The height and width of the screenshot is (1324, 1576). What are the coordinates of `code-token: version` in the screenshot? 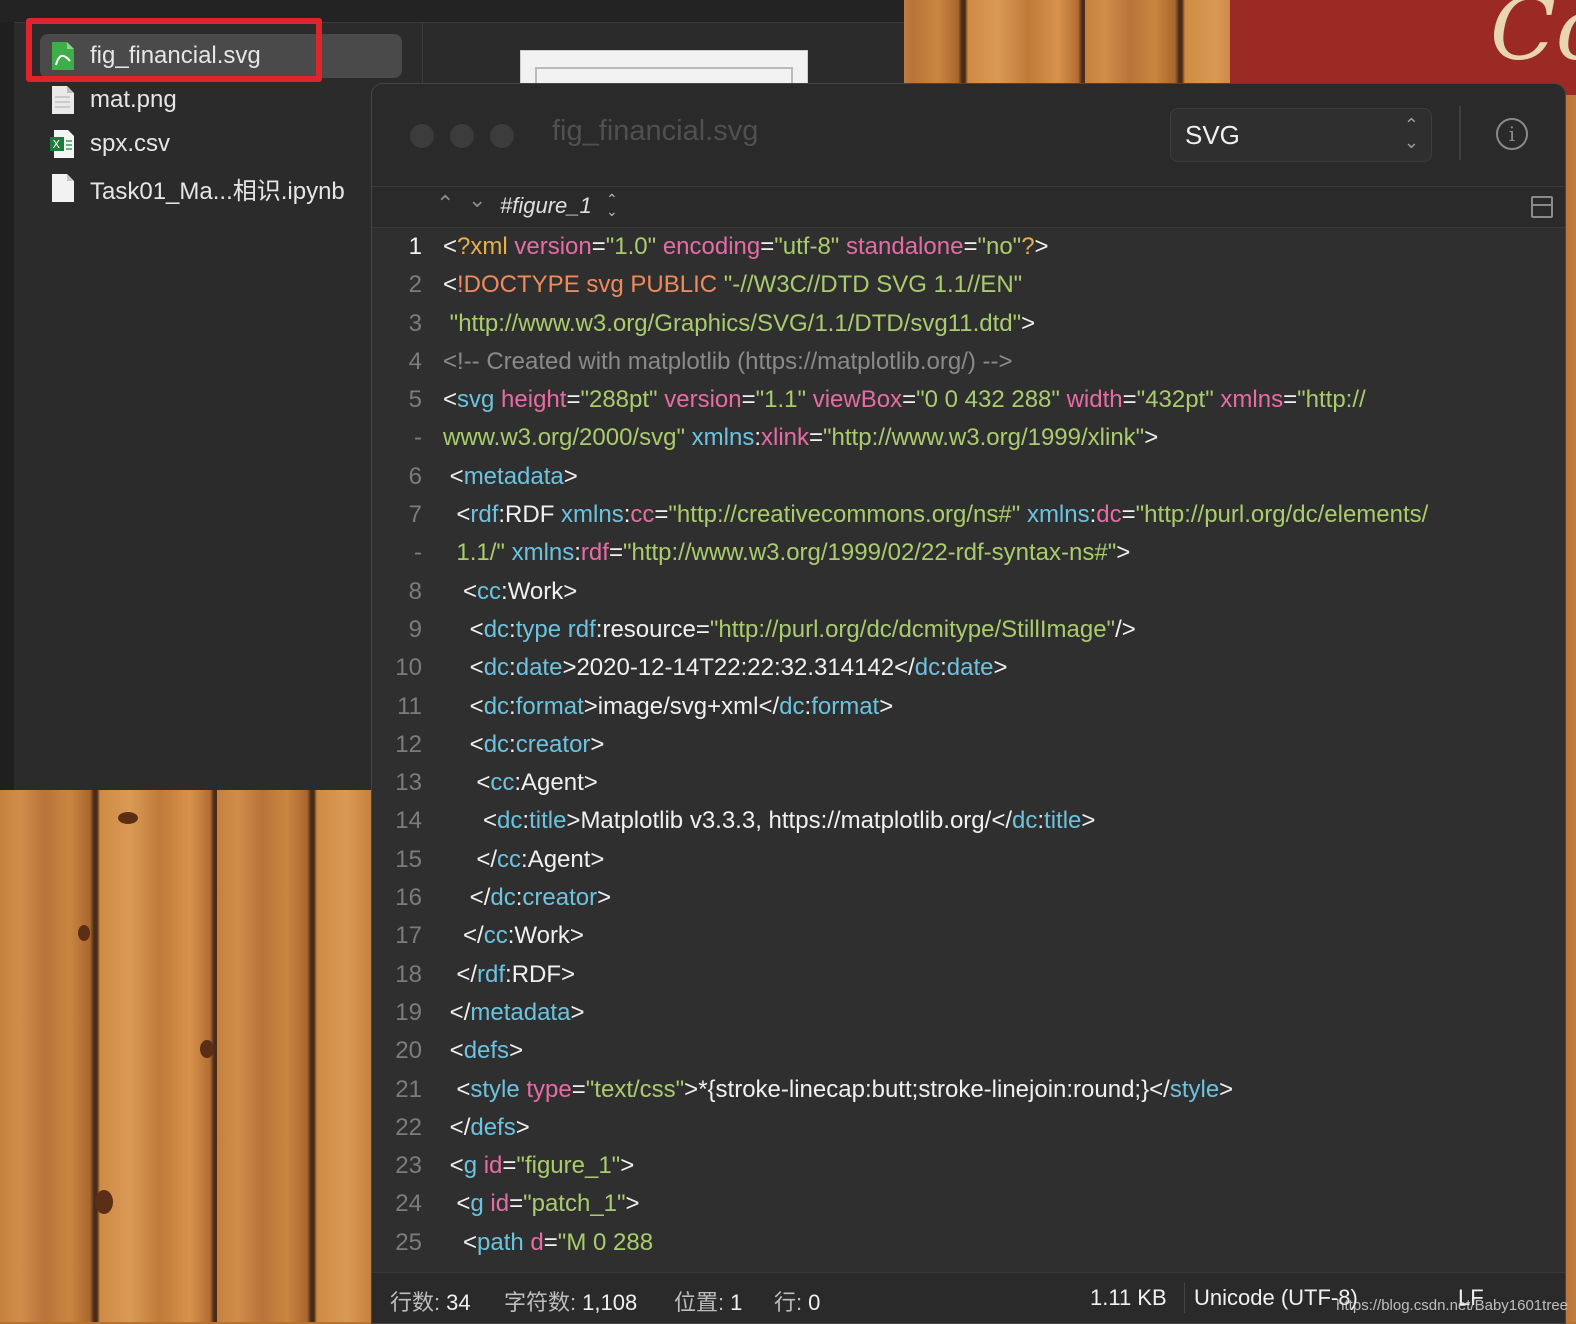 It's located at (553, 246).